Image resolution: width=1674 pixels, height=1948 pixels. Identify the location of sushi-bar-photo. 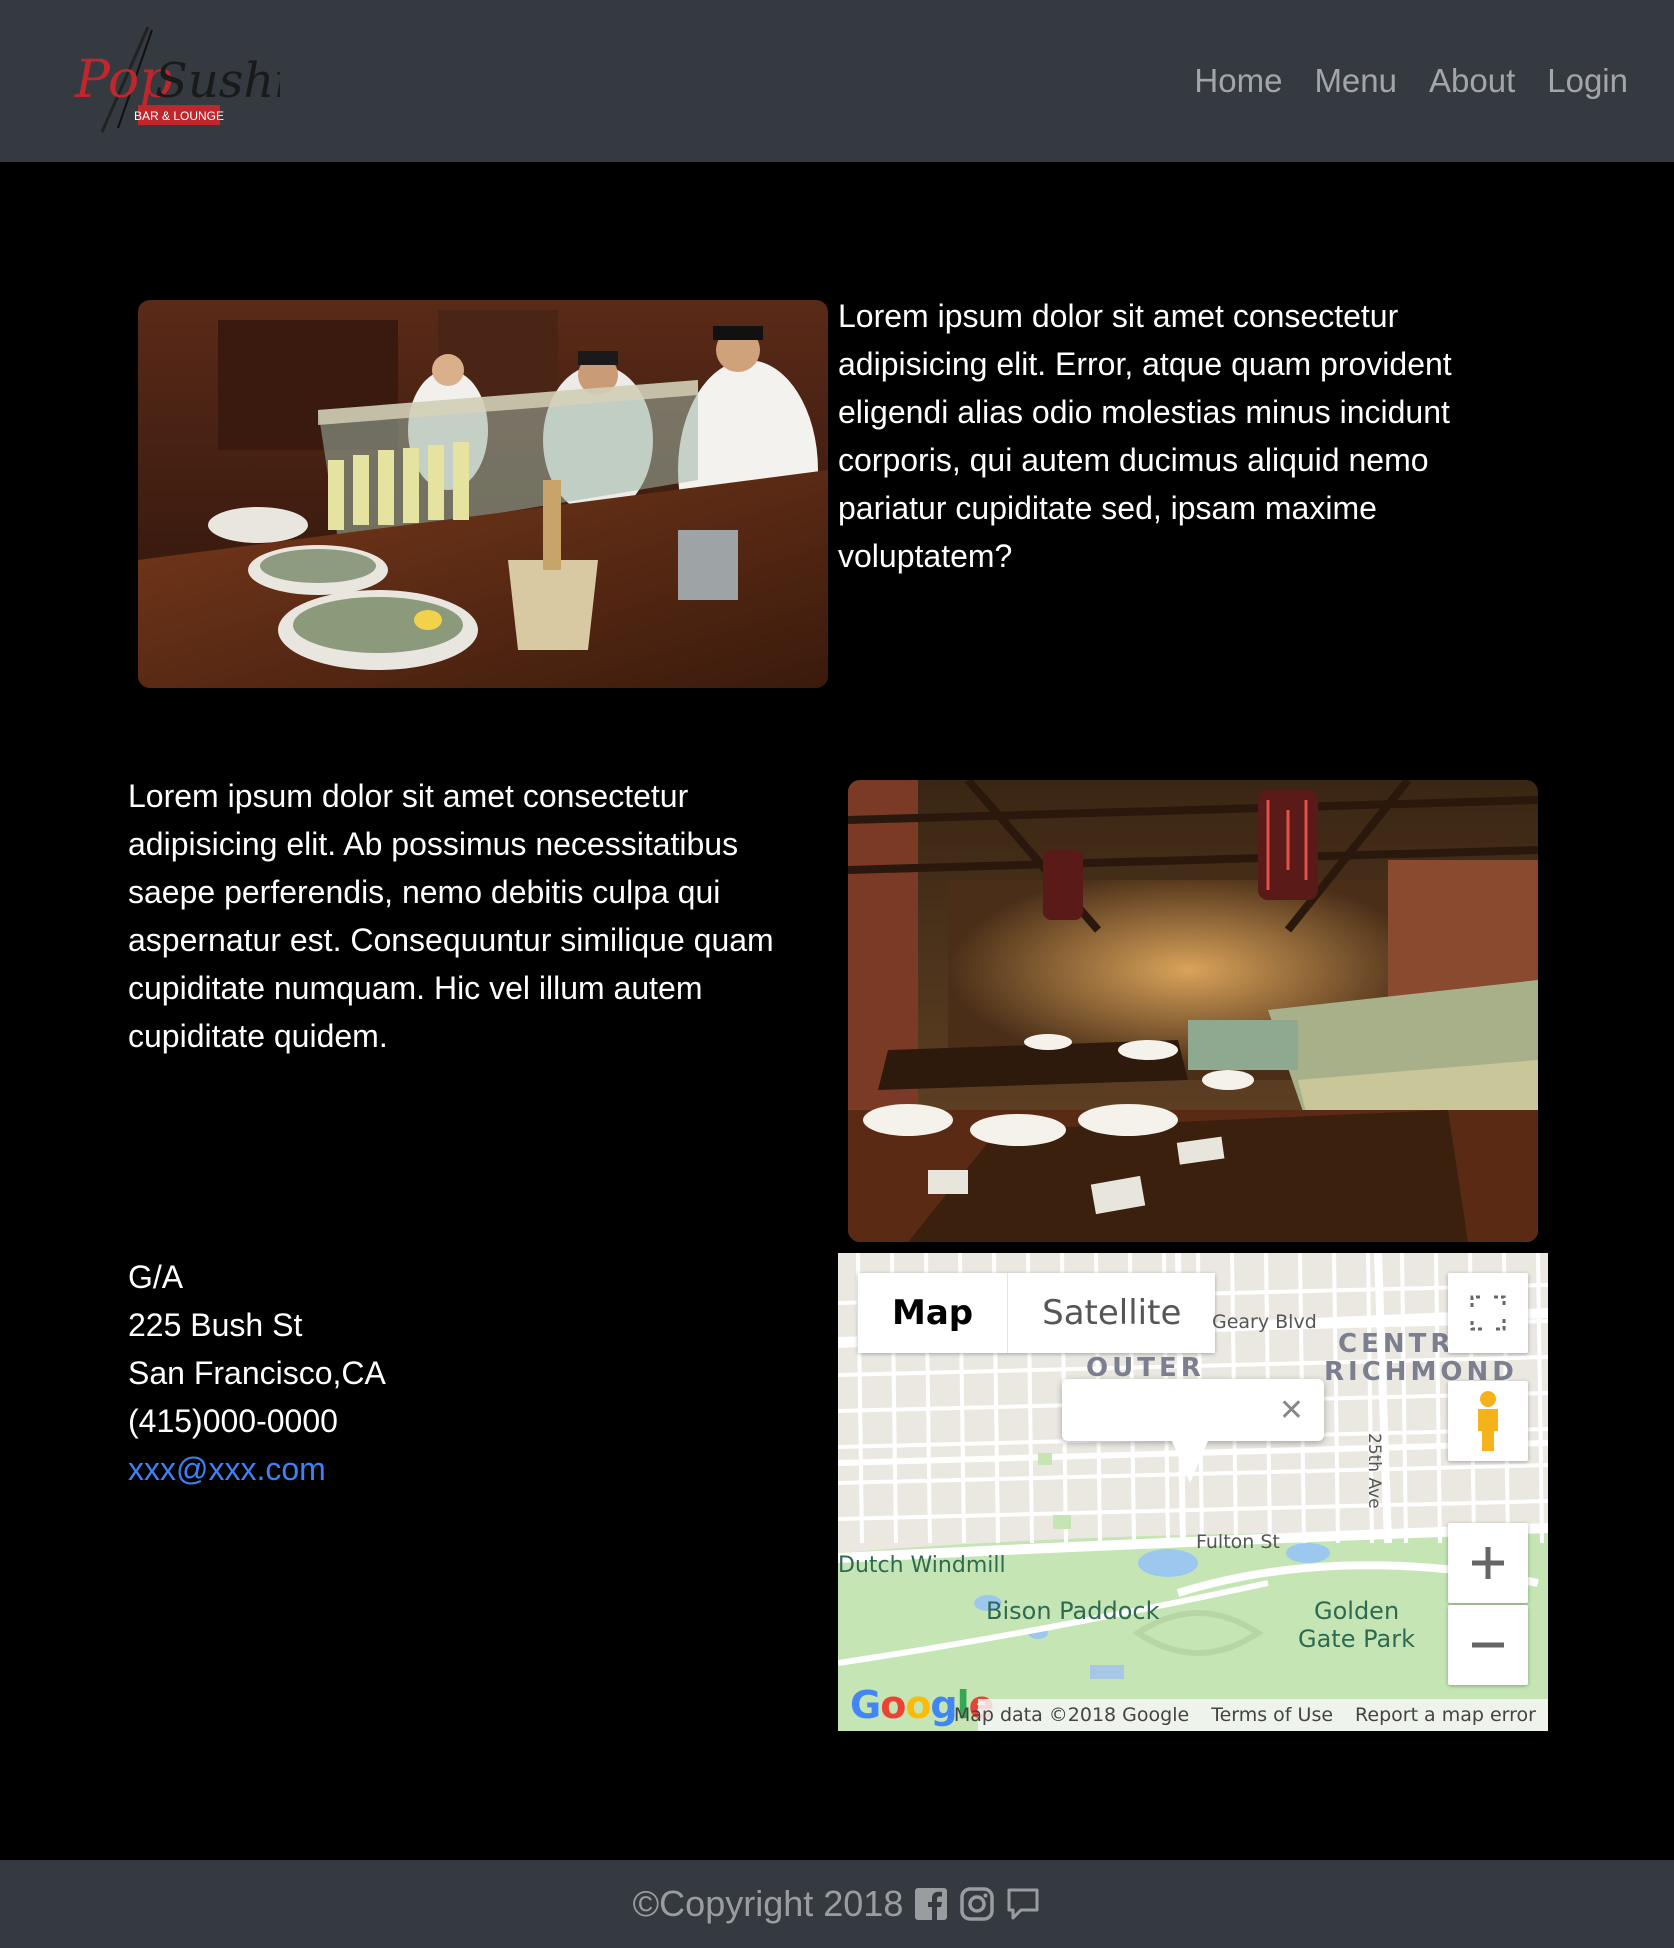
(483, 494).